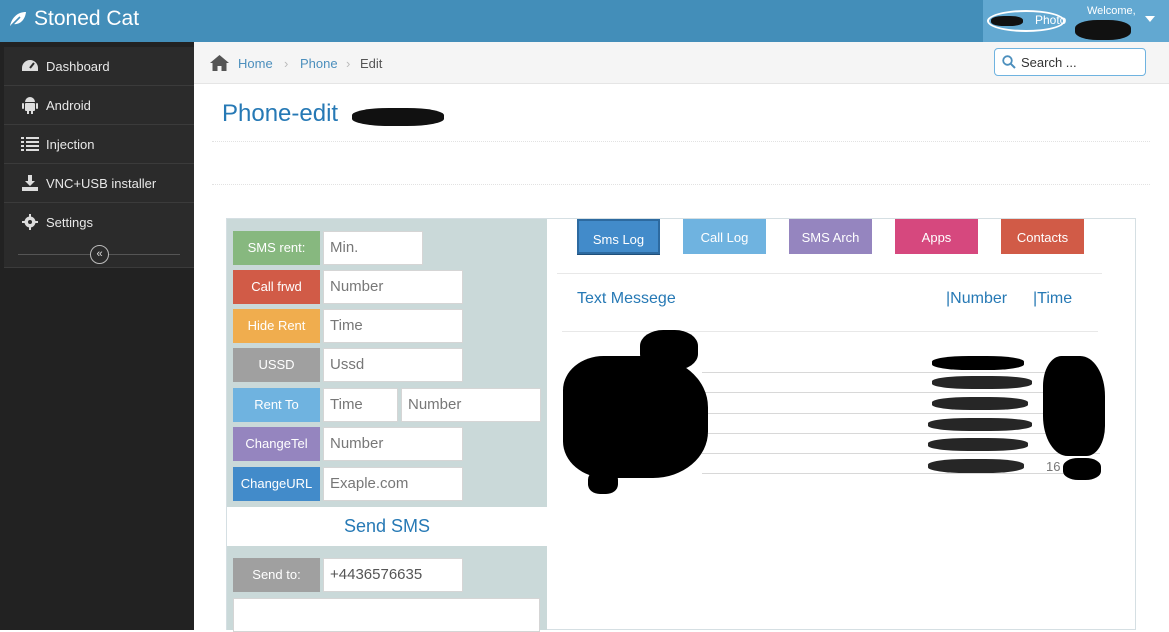 The height and width of the screenshot is (632, 1169). I want to click on rent-to-button: Rent To, so click(276, 405).